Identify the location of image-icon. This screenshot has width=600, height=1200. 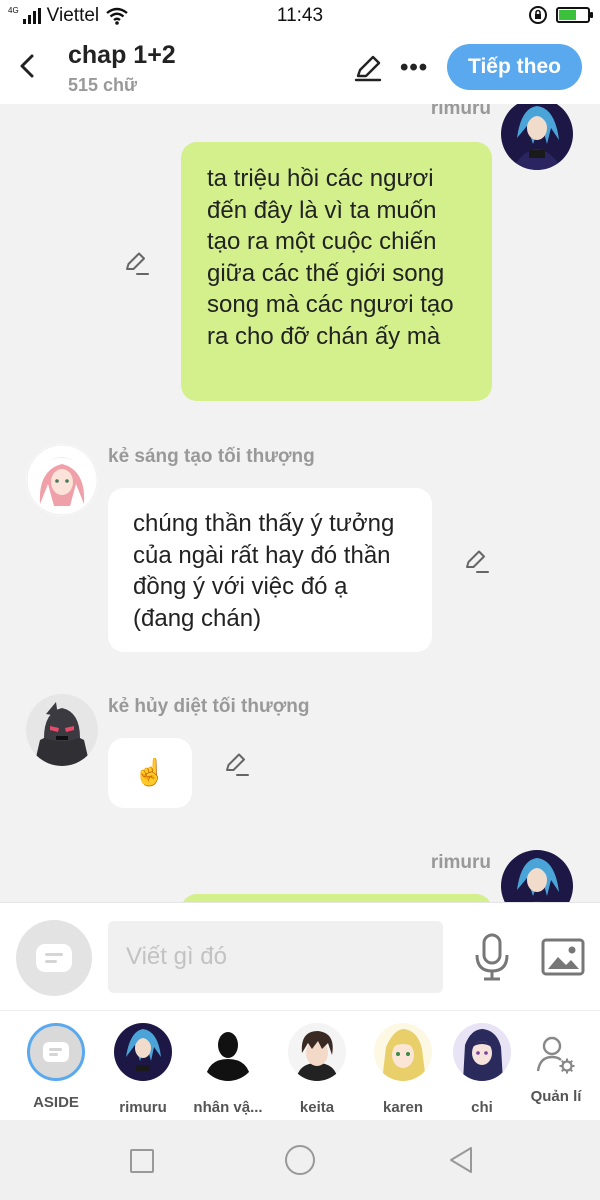
(563, 957).